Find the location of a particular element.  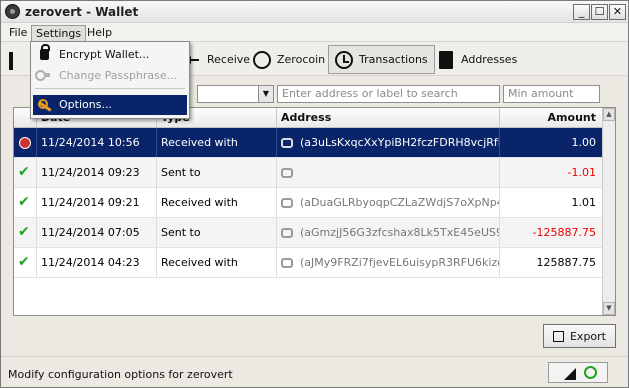

export-button: Export is located at coordinates (579, 336).